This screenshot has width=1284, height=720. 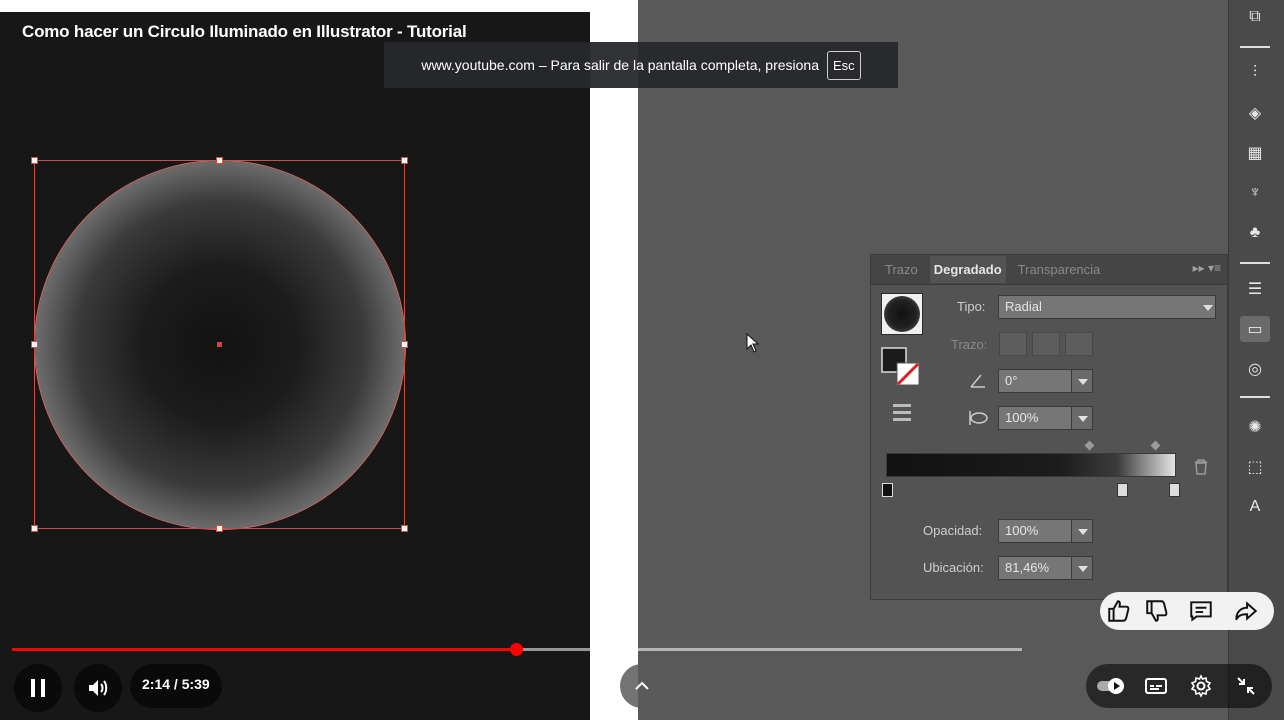 What do you see at coordinates (38, 688) in the screenshot?
I see `pause-icon` at bounding box center [38, 688].